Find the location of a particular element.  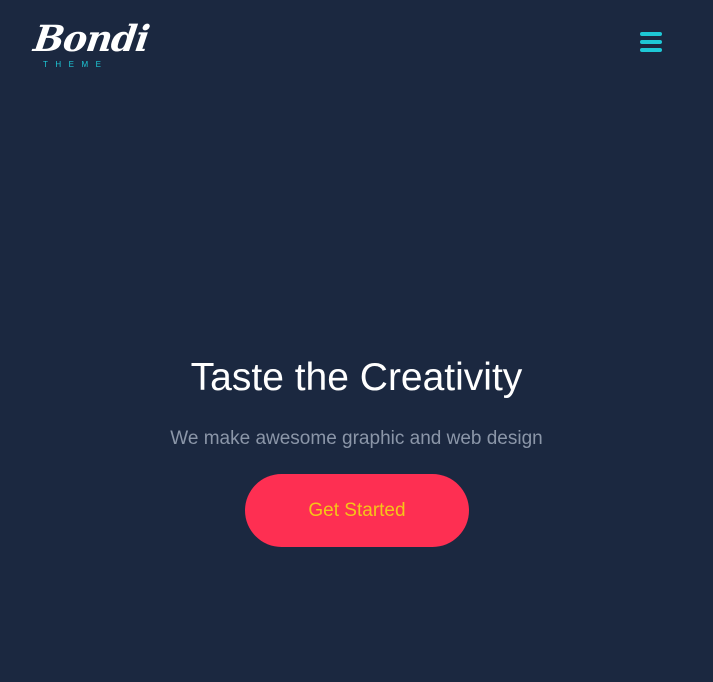

hamburger-menu-icon is located at coordinates (651, 42).